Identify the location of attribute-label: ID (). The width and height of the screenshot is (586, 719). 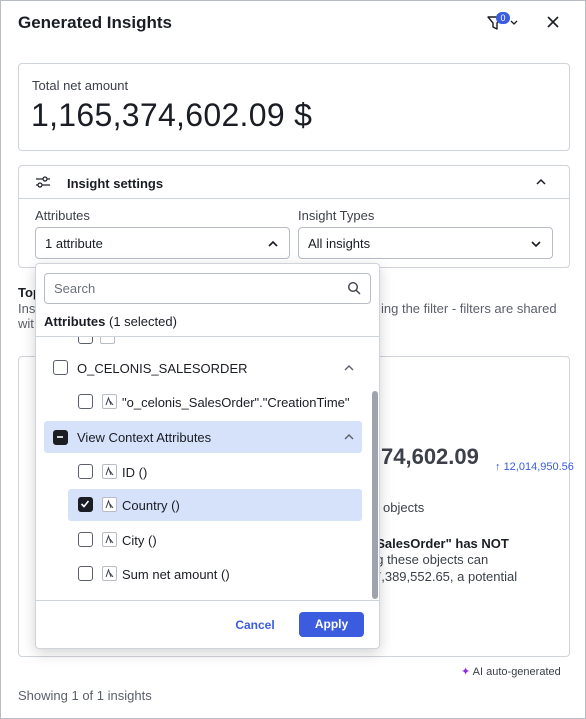
(135, 472).